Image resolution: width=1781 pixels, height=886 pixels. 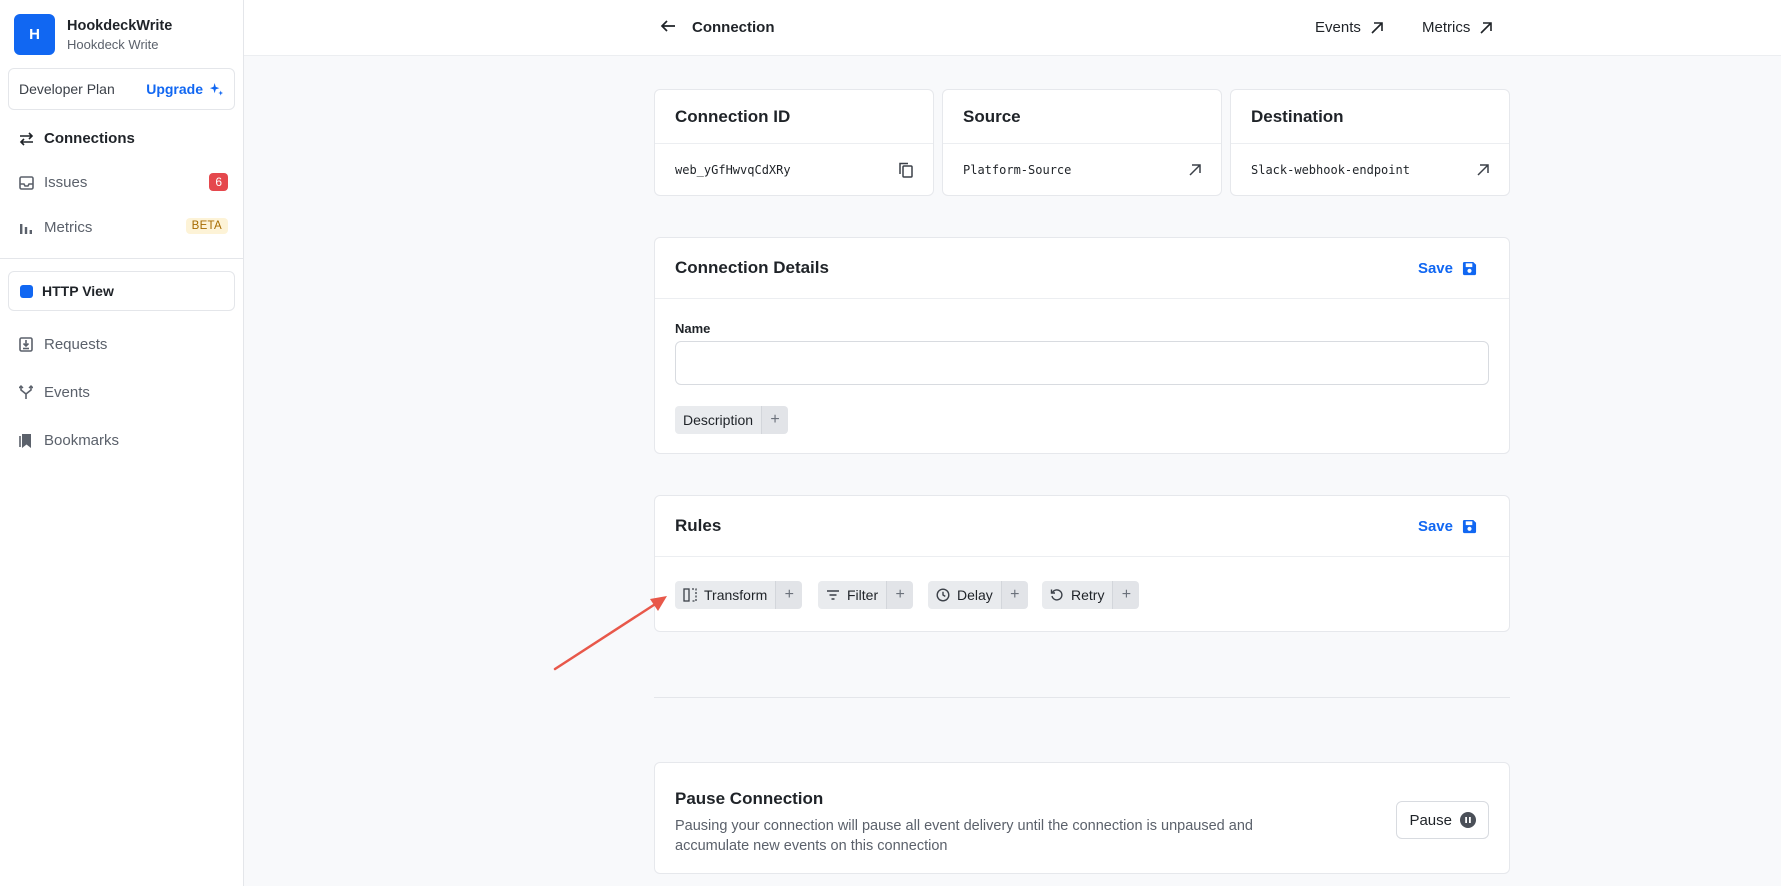 I want to click on save-rules-button: Save, so click(x=1447, y=526).